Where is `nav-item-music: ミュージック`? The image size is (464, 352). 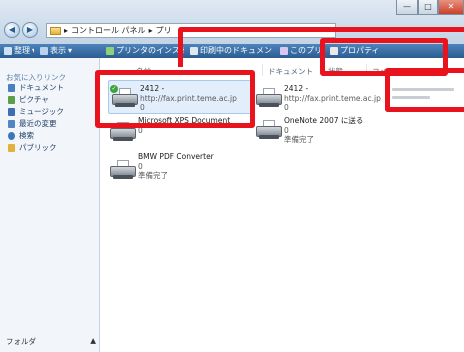
nav-item-music: ミュージック is located at coordinates (36, 111).